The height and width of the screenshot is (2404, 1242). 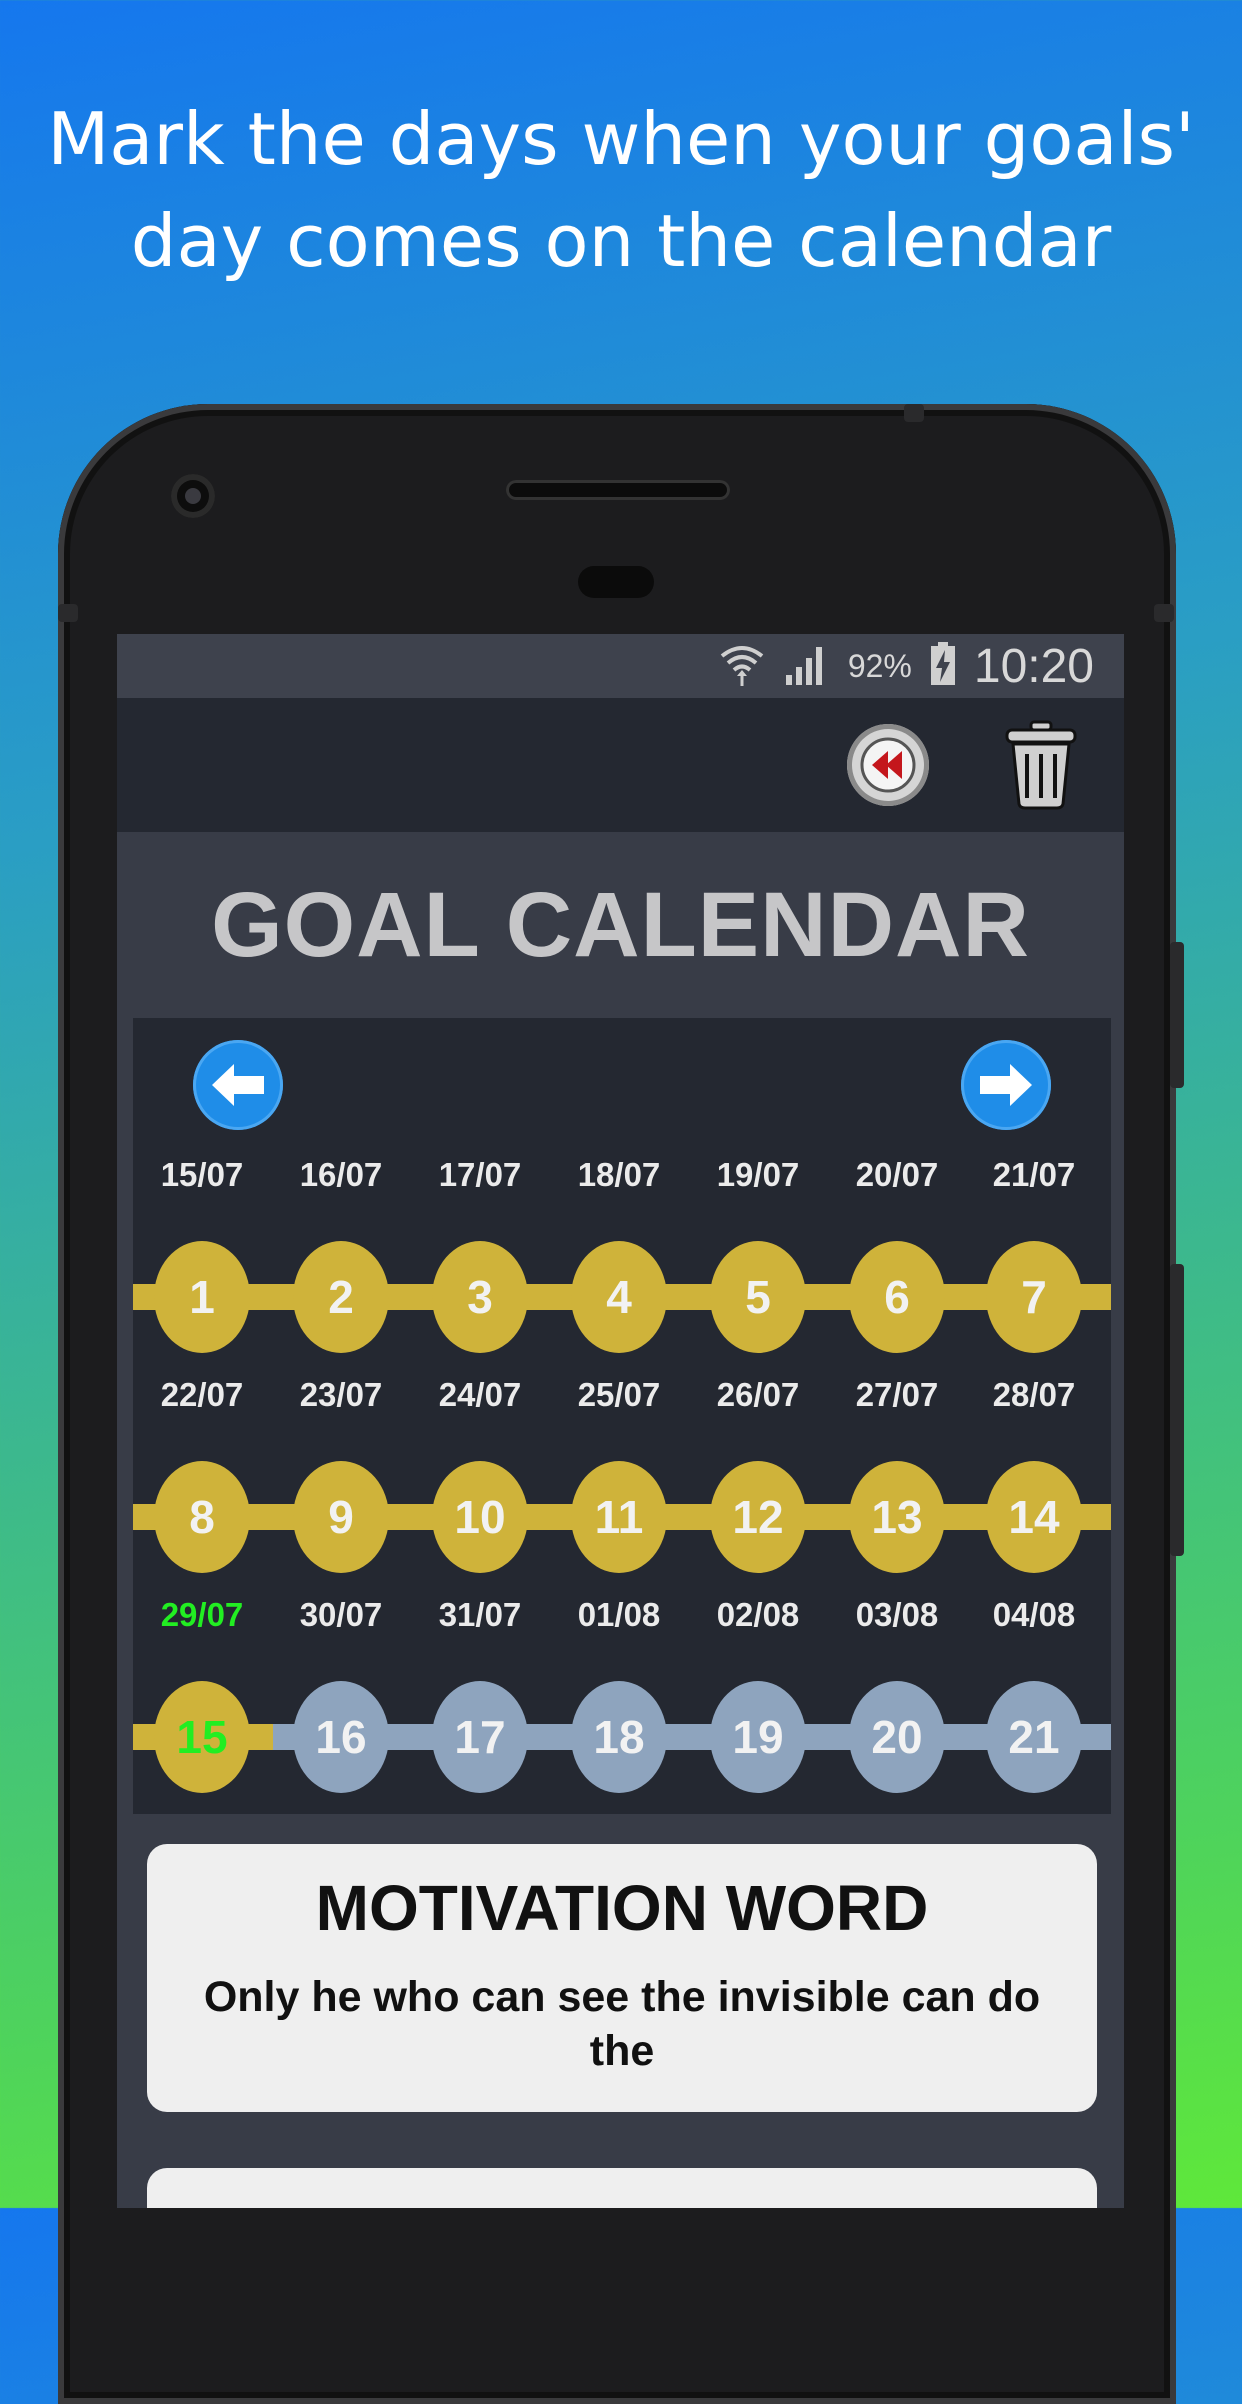 What do you see at coordinates (202, 1517) in the screenshot?
I see `day-circle: 8` at bounding box center [202, 1517].